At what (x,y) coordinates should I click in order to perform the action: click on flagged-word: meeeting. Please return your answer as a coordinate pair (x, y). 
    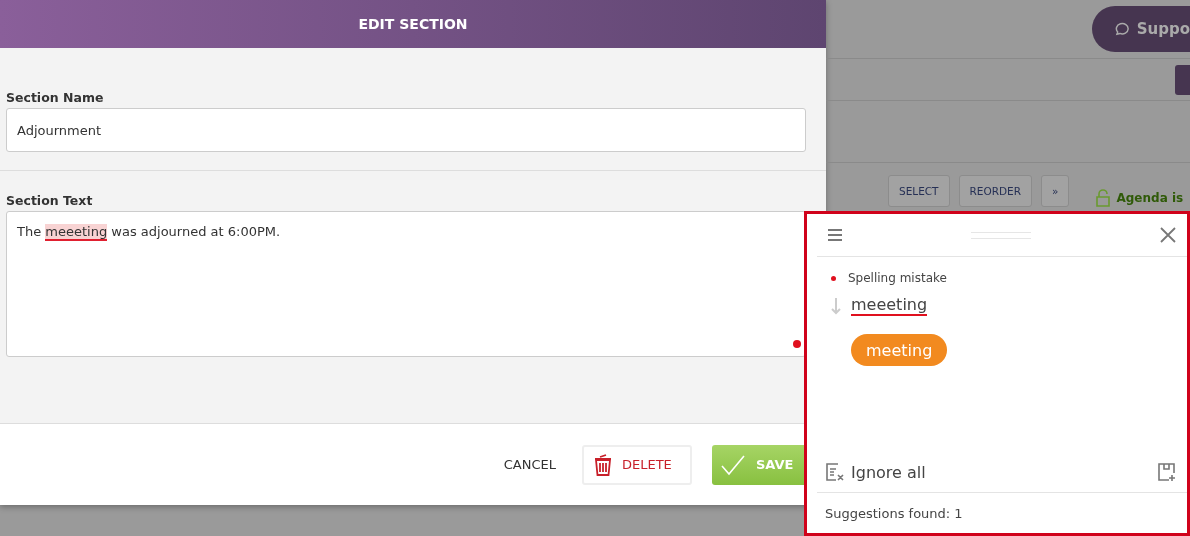
    Looking at the image, I should click on (889, 305).